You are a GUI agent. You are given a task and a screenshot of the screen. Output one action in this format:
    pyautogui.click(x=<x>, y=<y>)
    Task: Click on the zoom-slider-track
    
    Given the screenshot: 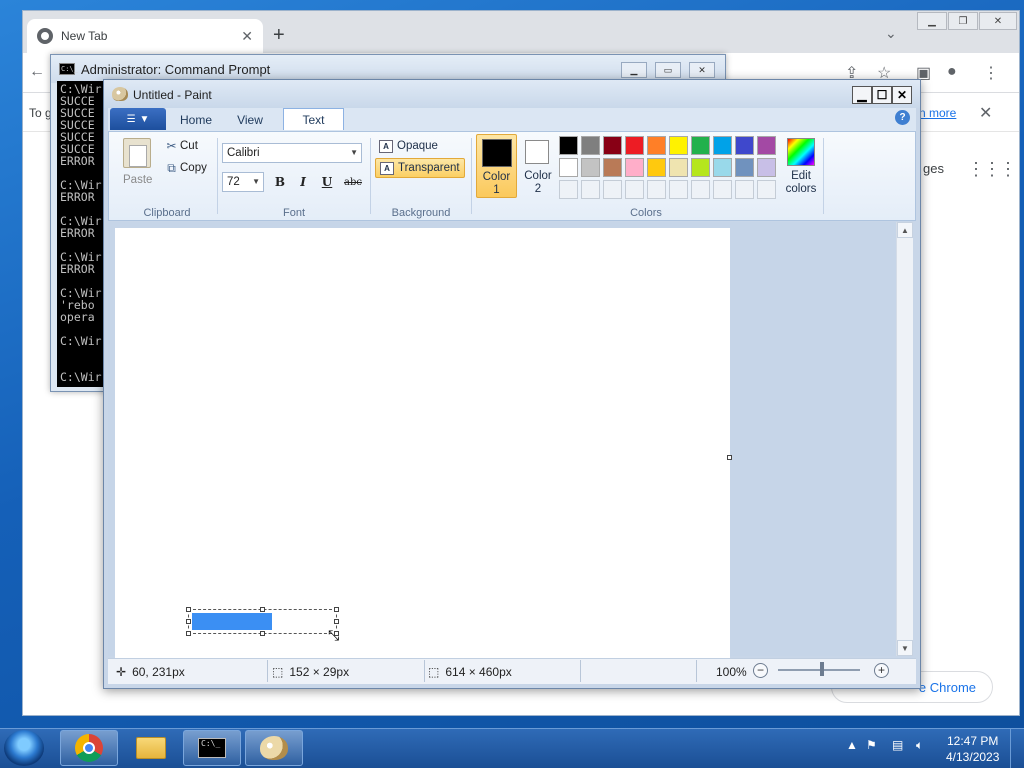 What is the action you would take?
    pyautogui.click(x=819, y=670)
    